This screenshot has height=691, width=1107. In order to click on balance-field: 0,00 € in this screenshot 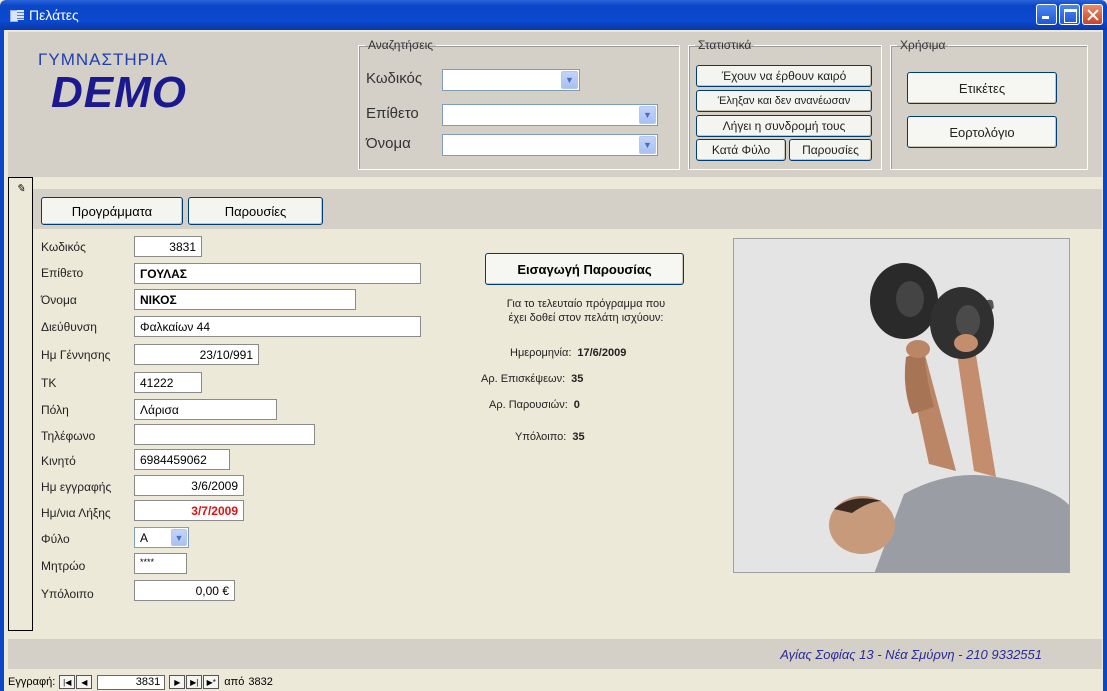, I will do `click(184, 590)`.